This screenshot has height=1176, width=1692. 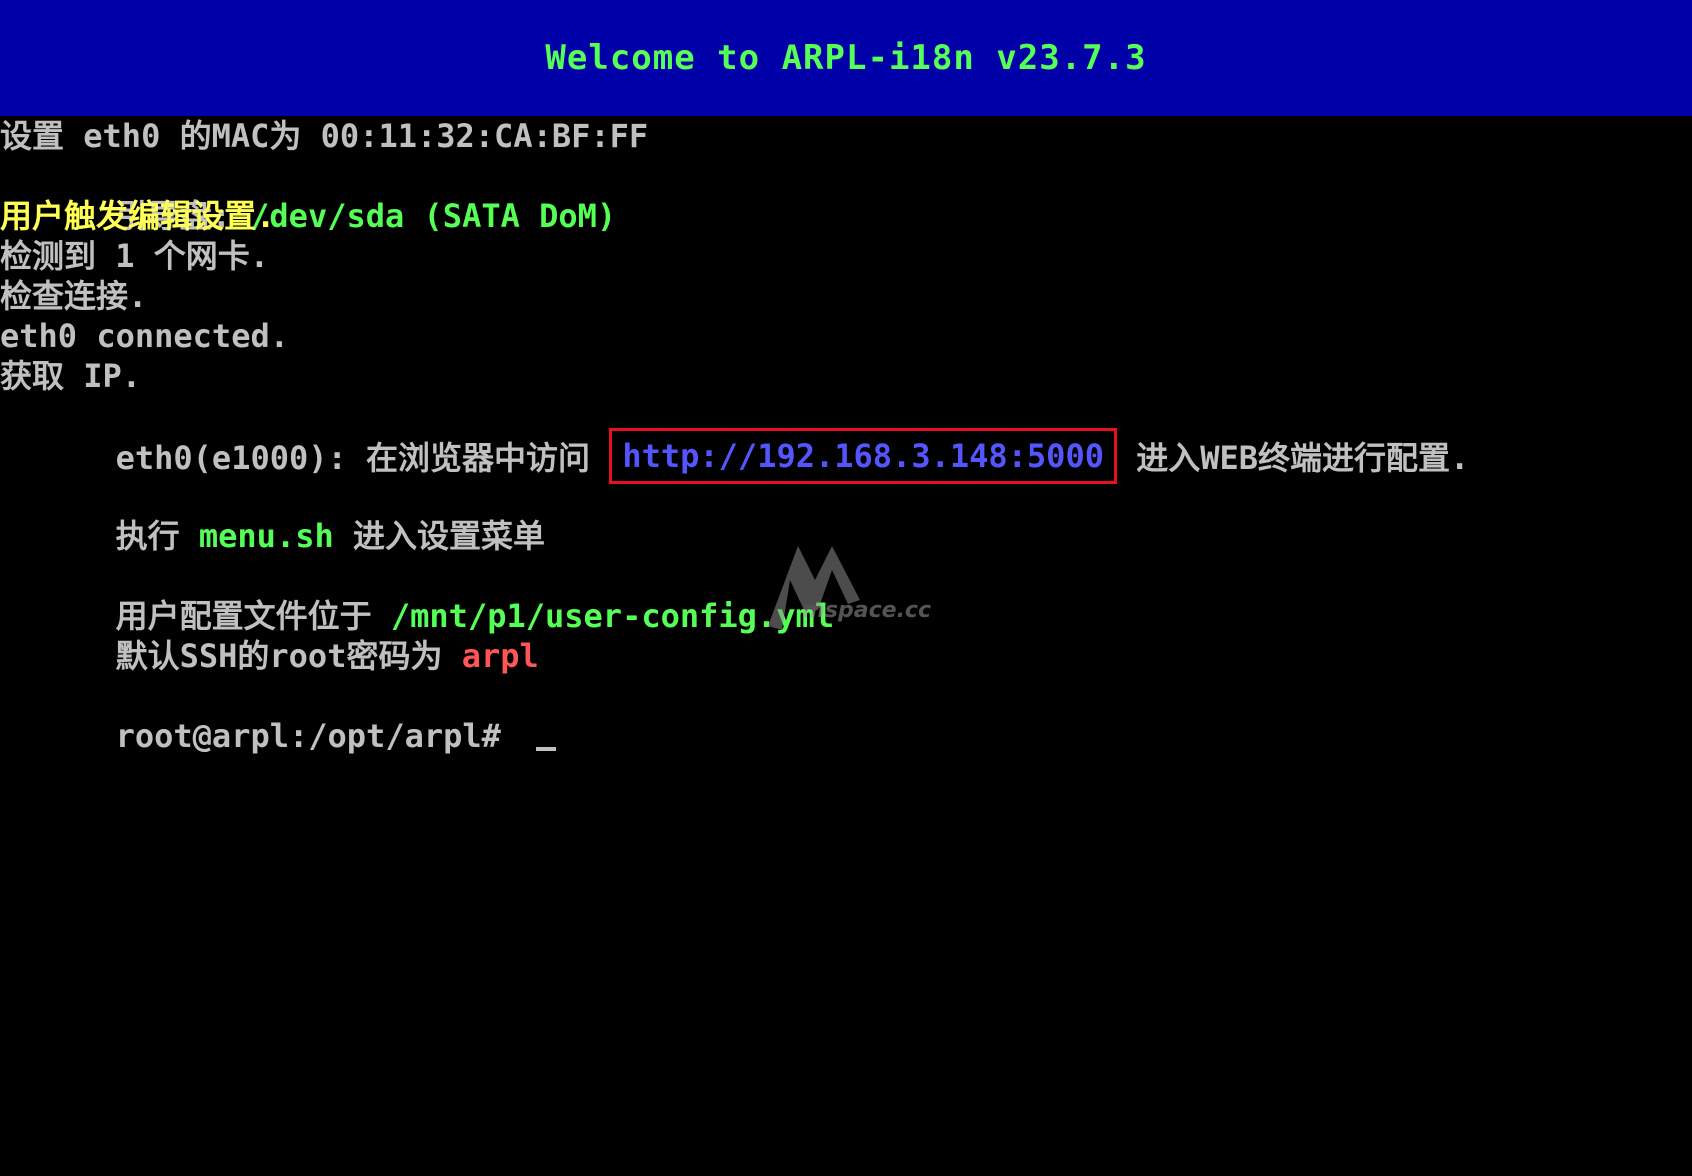 What do you see at coordinates (157, 536) in the screenshot?
I see `menu-hint-prefix: 执行` at bounding box center [157, 536].